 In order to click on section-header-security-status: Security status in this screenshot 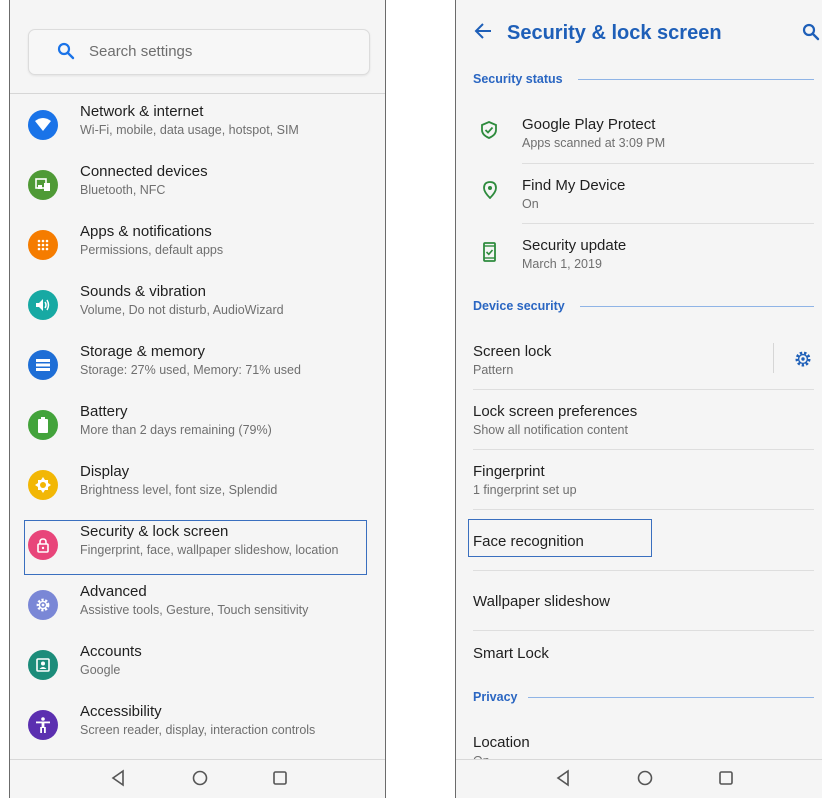, I will do `click(518, 79)`.